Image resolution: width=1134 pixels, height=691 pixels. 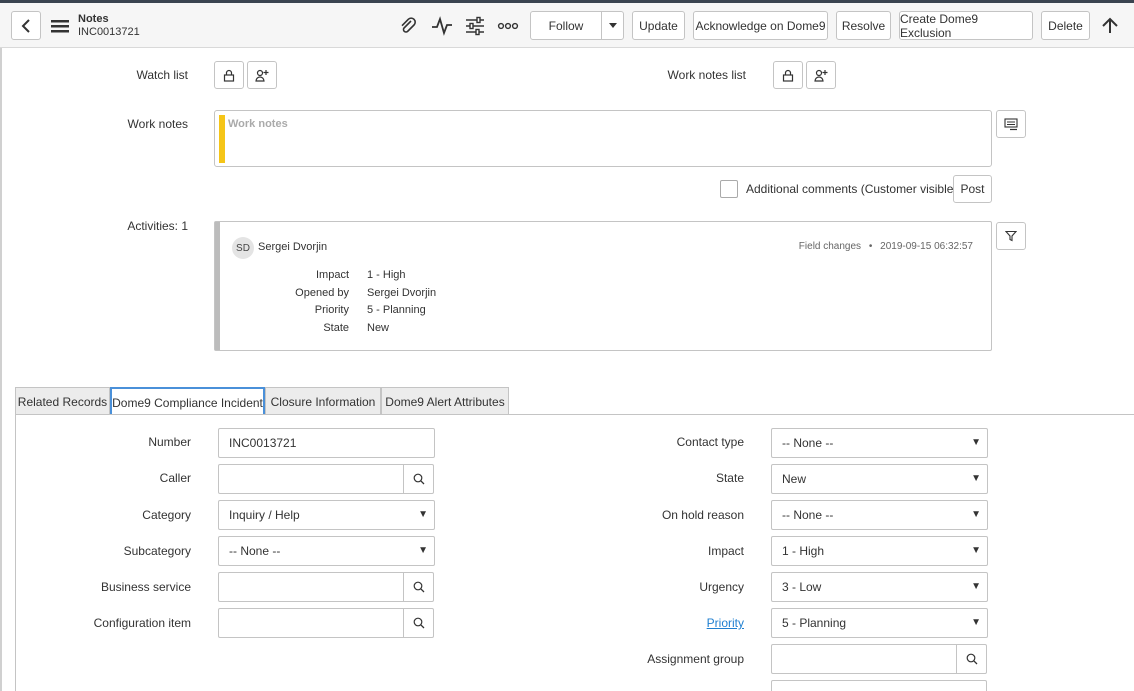 What do you see at coordinates (926, 246) in the screenshot?
I see `activity-timestamp: 2019-09-15 06:32:57` at bounding box center [926, 246].